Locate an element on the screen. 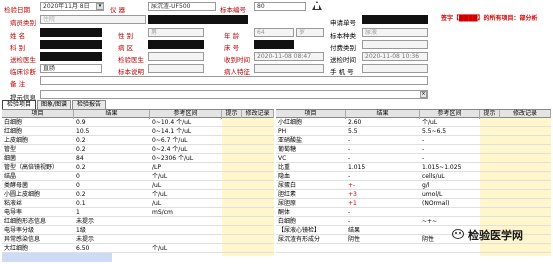  left-cell-result: 0.2 is located at coordinates (112, 140).